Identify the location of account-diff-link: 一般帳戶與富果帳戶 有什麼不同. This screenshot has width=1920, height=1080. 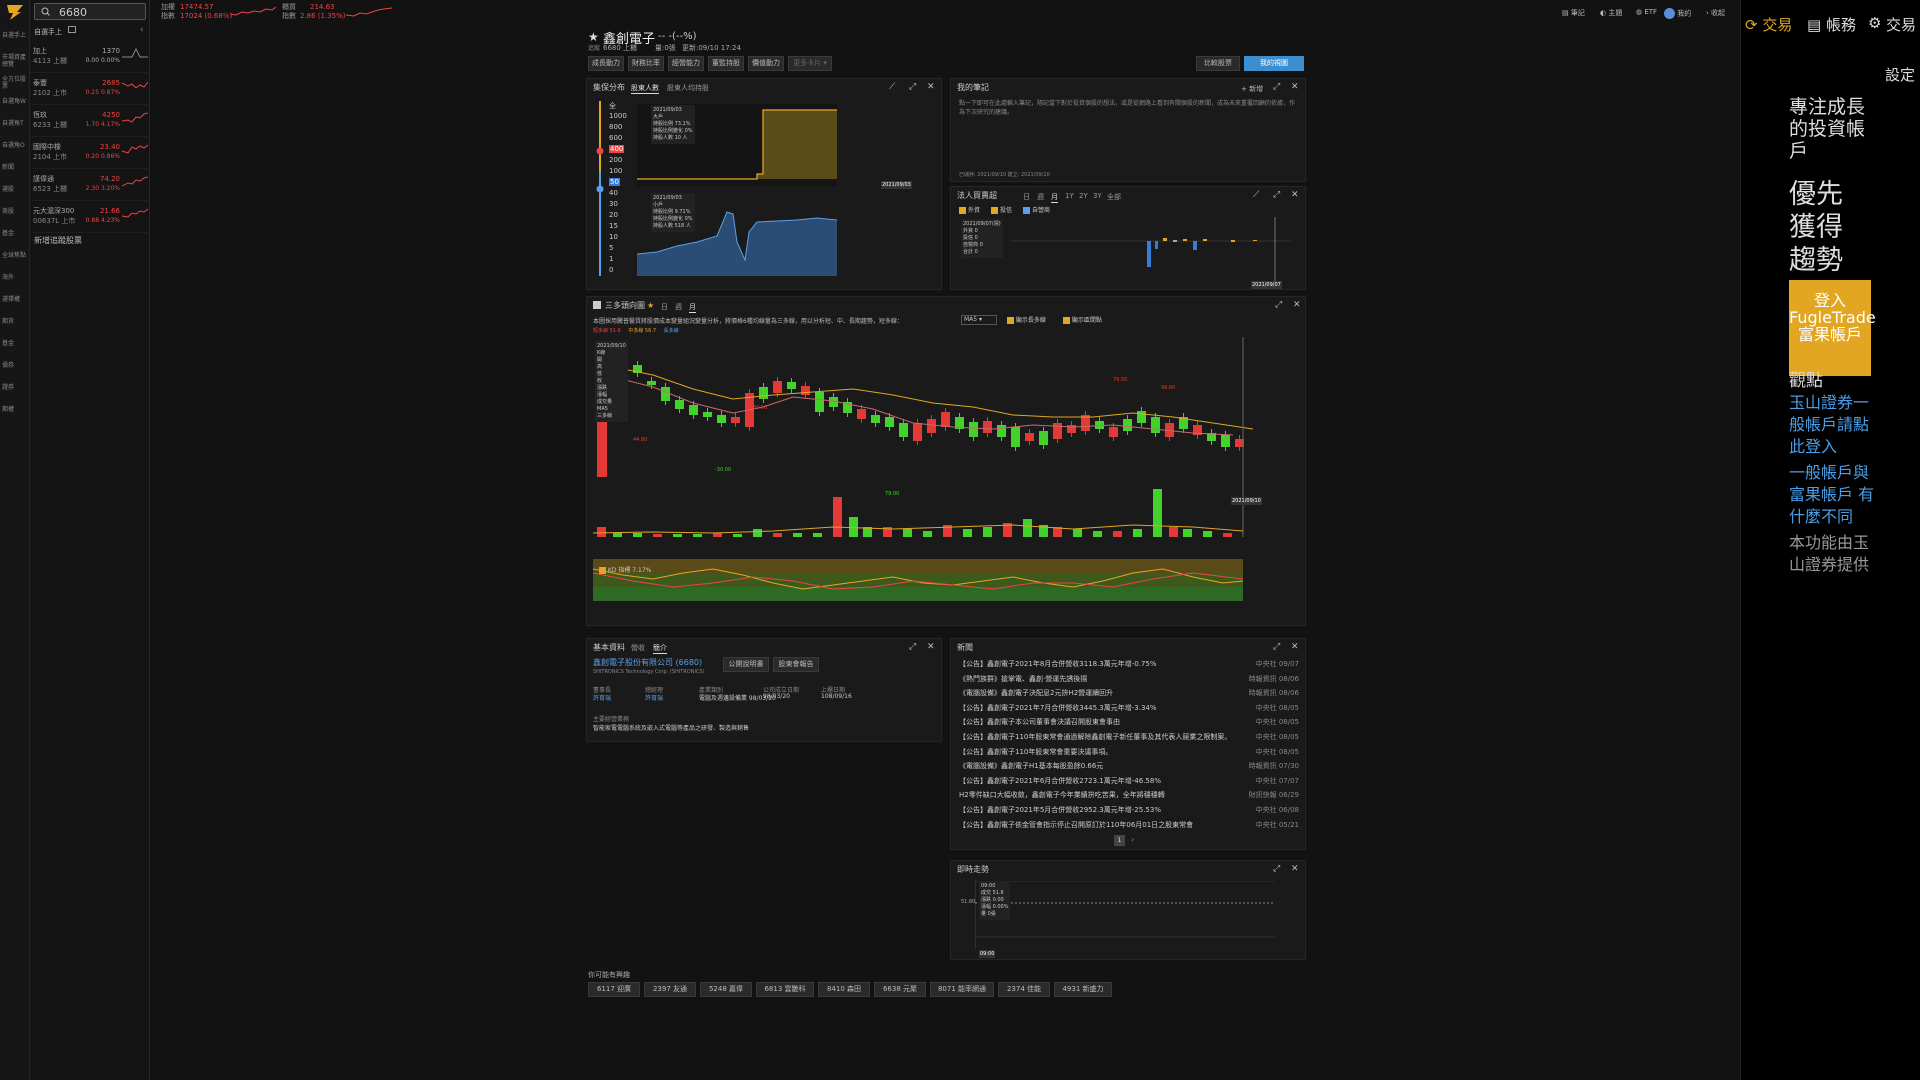
(1834, 495).